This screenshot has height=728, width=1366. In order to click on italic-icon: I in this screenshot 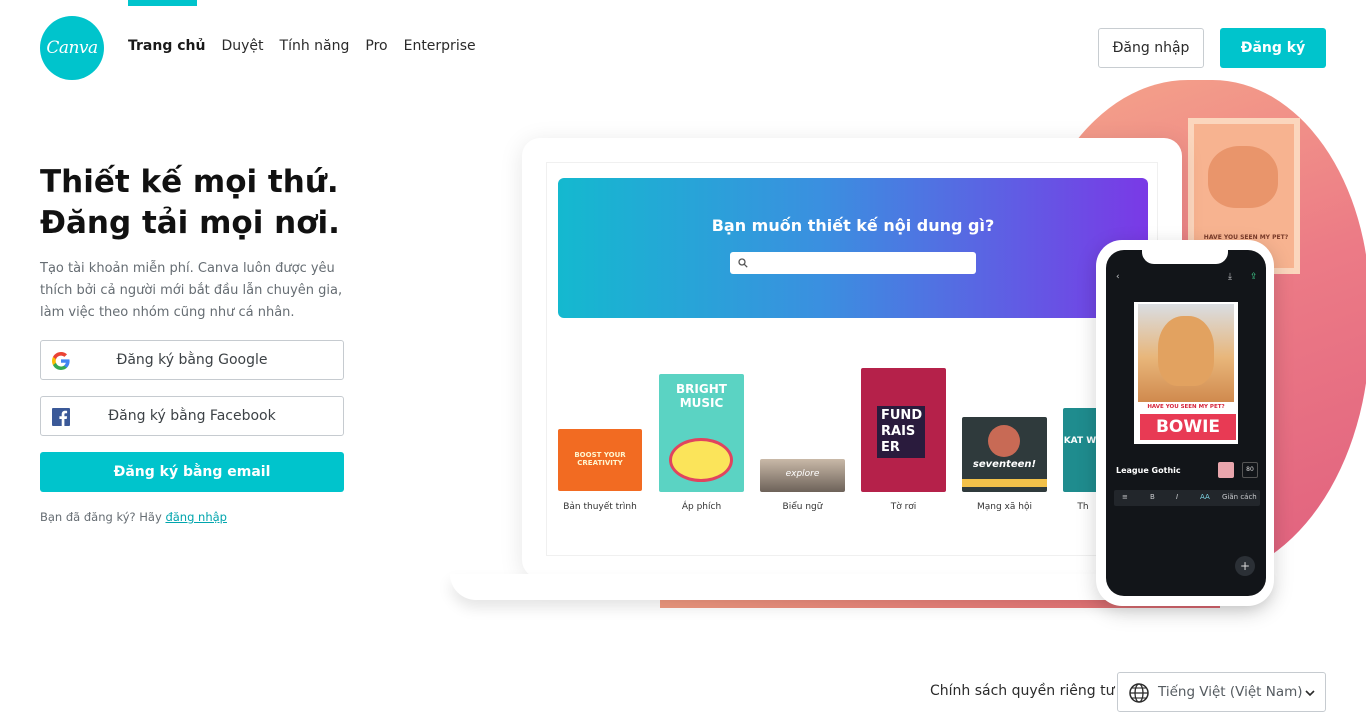, I will do `click(1177, 497)`.